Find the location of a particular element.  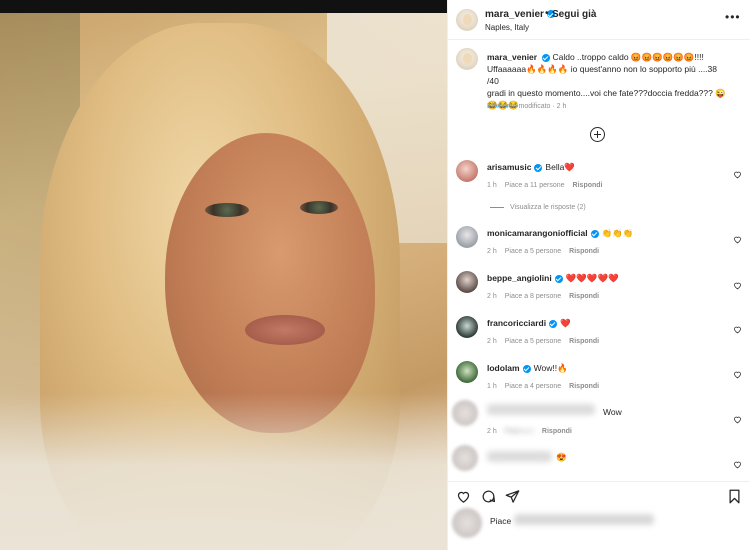

comment-row: monicamarangoniofficial 👏👏👏 is located at coordinates (560, 233).